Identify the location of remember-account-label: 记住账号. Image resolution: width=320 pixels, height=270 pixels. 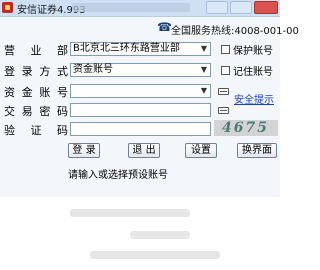
(253, 72).